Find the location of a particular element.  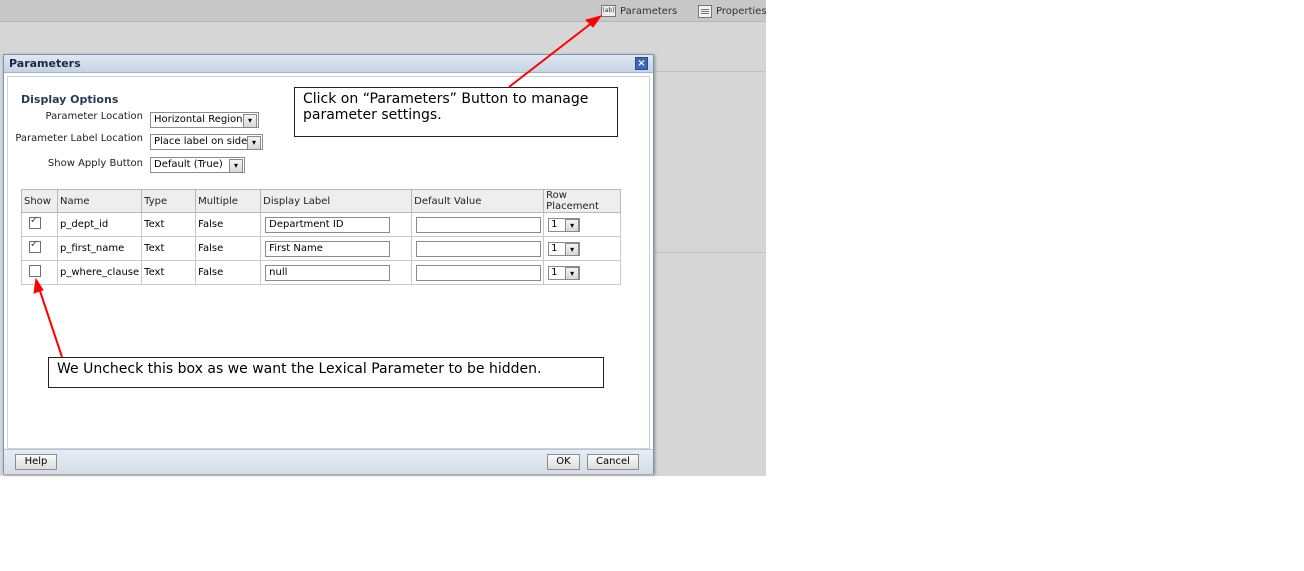

dialog-title: Parameters is located at coordinates (45, 63).